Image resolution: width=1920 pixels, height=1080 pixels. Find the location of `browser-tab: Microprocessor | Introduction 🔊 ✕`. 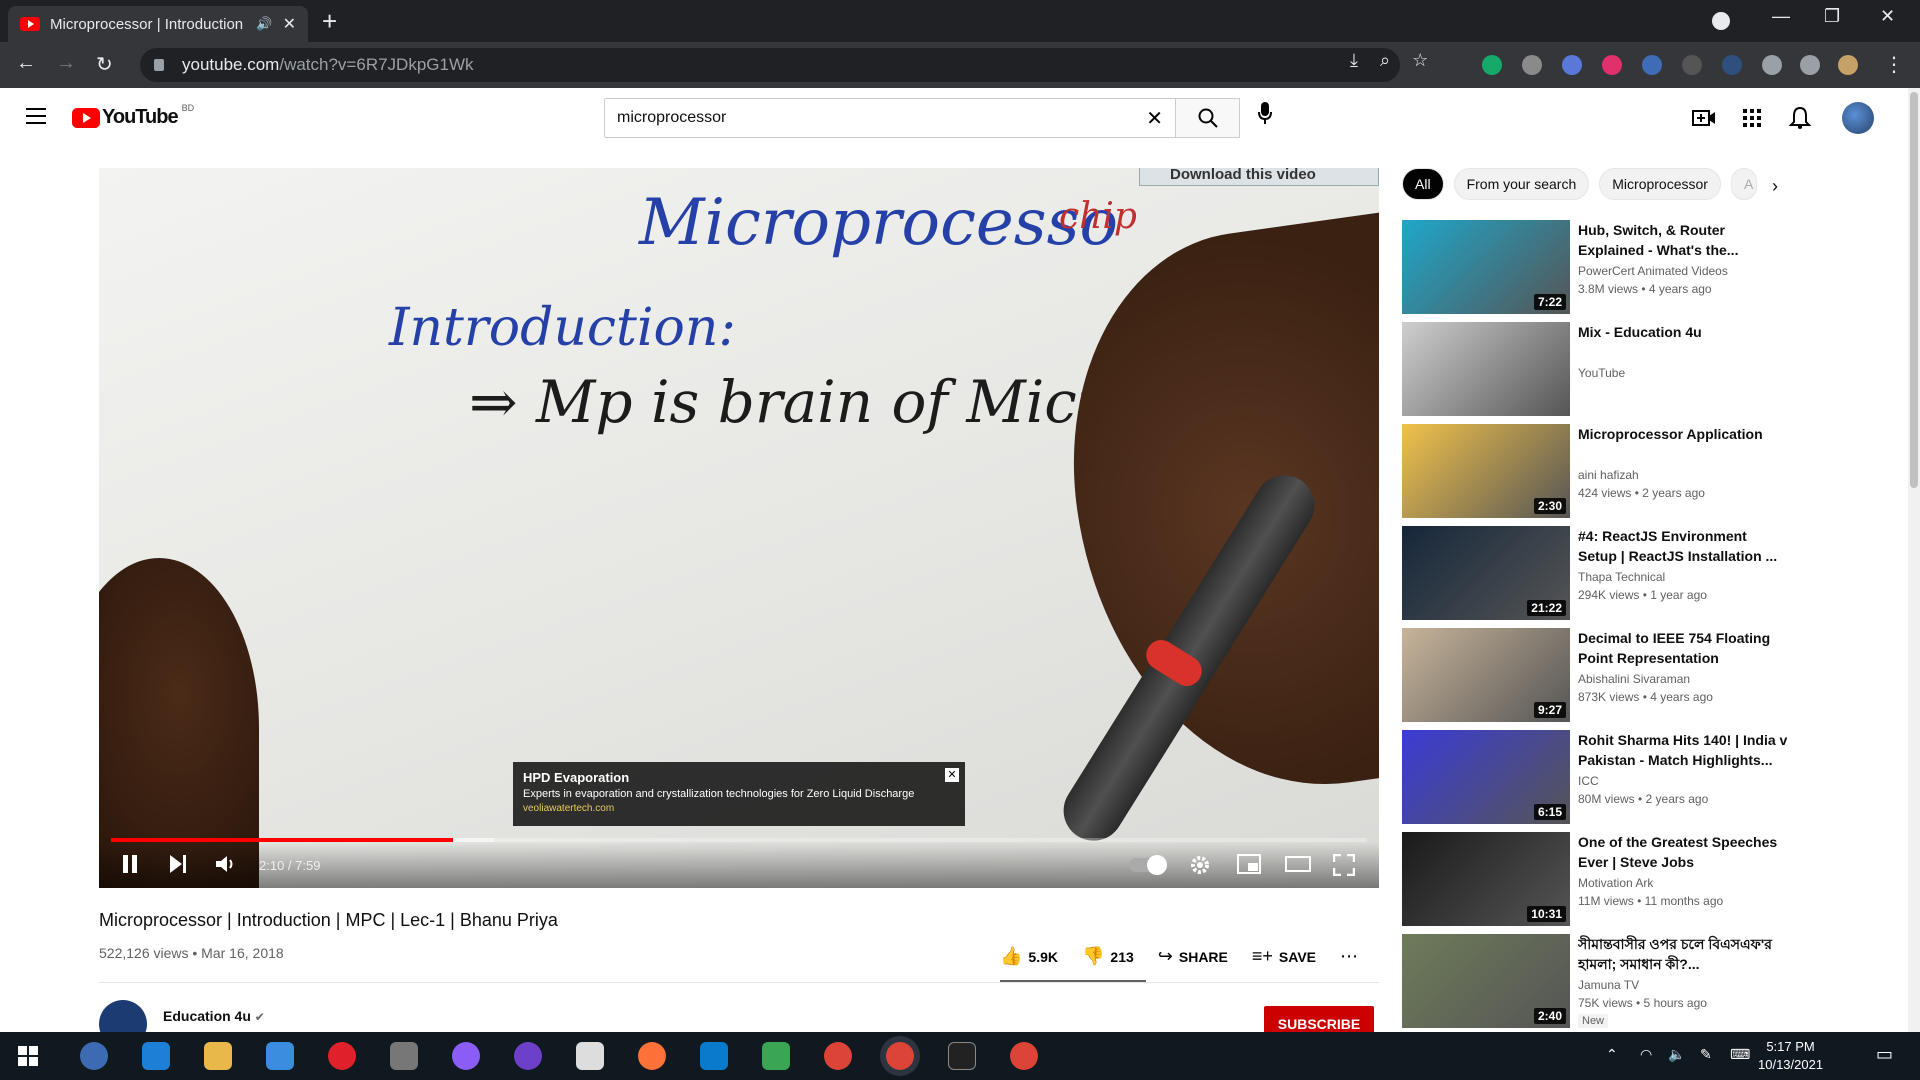

browser-tab: Microprocessor | Introduction 🔊 ✕ is located at coordinates (158, 24).